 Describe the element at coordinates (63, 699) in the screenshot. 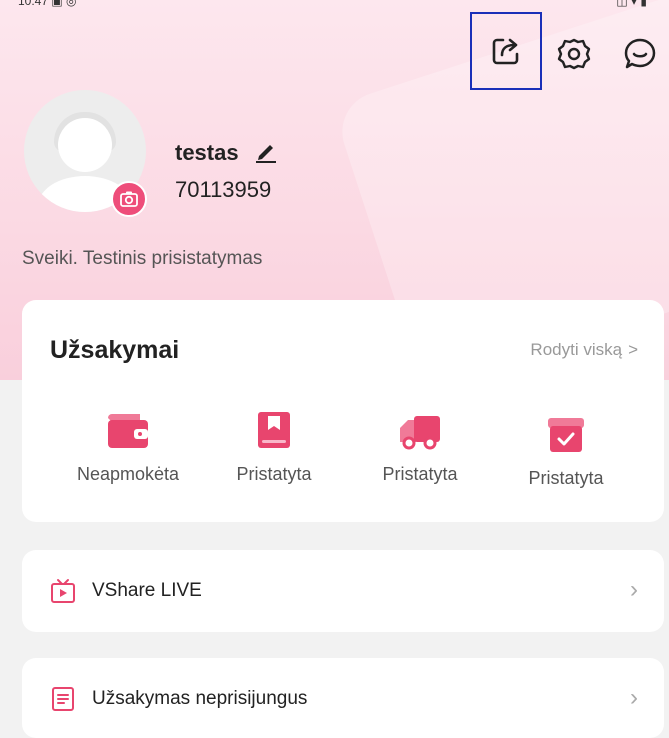

I see `document-icon` at that location.